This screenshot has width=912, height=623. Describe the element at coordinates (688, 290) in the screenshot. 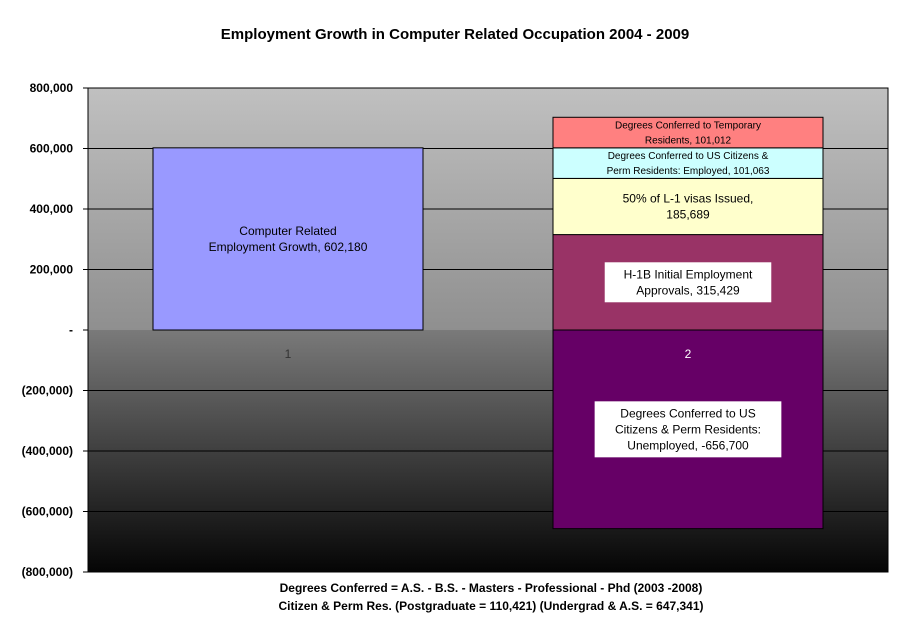

I see `data-label: Approvals, 315,429` at that location.